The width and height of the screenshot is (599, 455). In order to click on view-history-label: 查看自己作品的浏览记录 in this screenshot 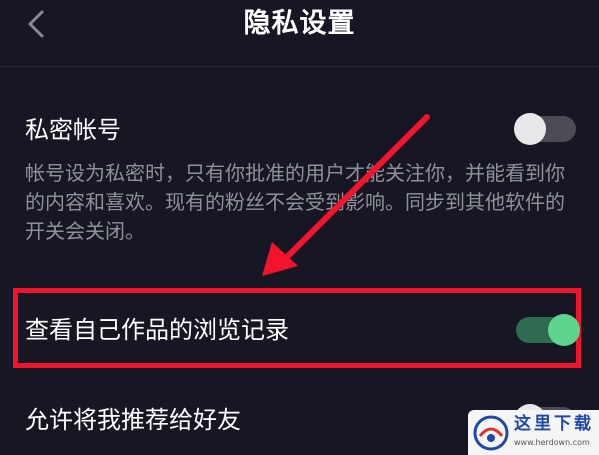, I will do `click(157, 330)`.